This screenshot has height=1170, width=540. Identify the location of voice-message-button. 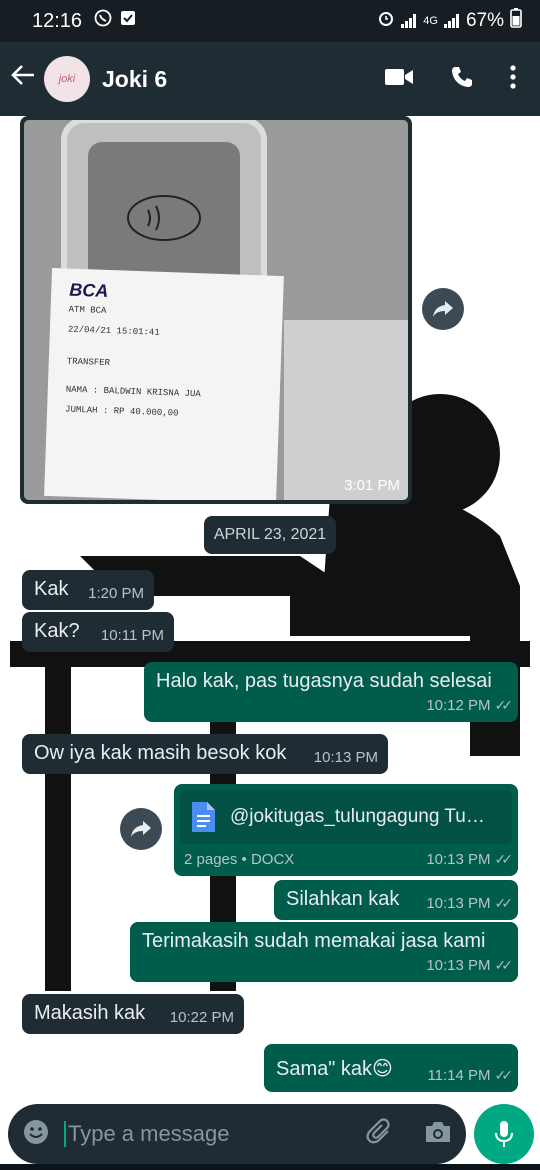
(504, 1134).